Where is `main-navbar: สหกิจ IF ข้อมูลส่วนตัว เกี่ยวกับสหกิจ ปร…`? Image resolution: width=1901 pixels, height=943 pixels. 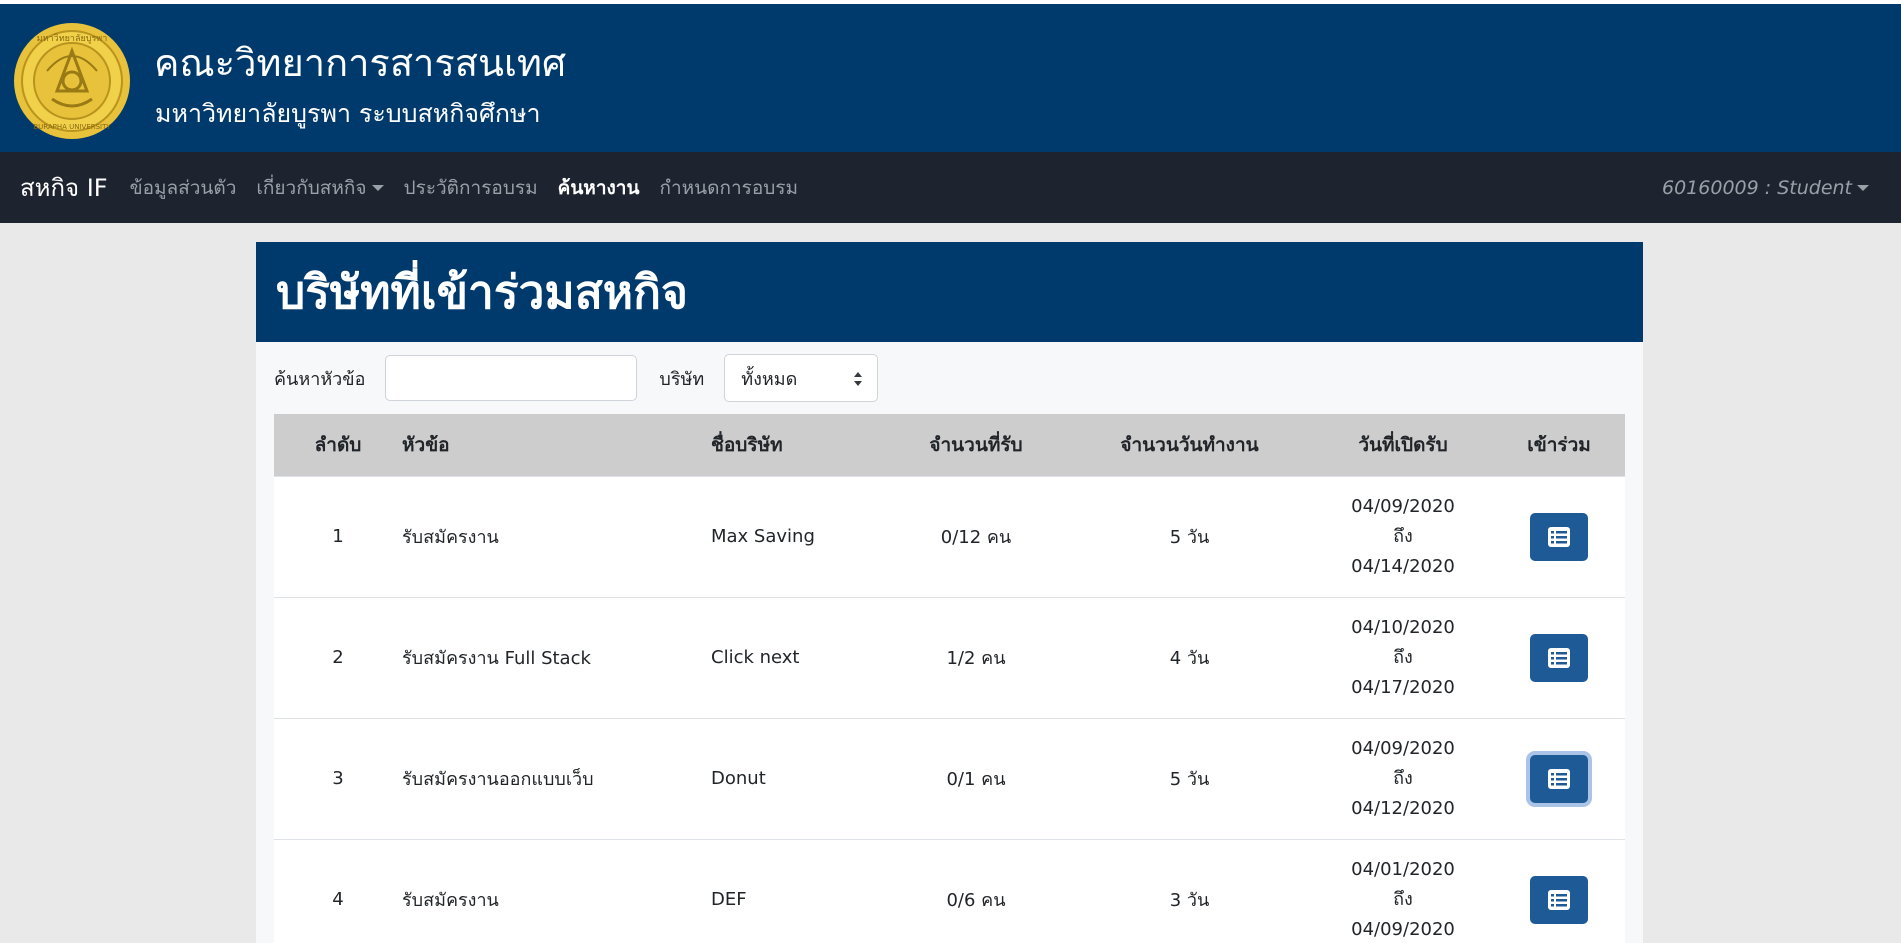
main-navbar: สหกิจ IF ข้อมูลส่วนตัว เกี่ยวกับสหกิจ ปร… is located at coordinates (950, 187).